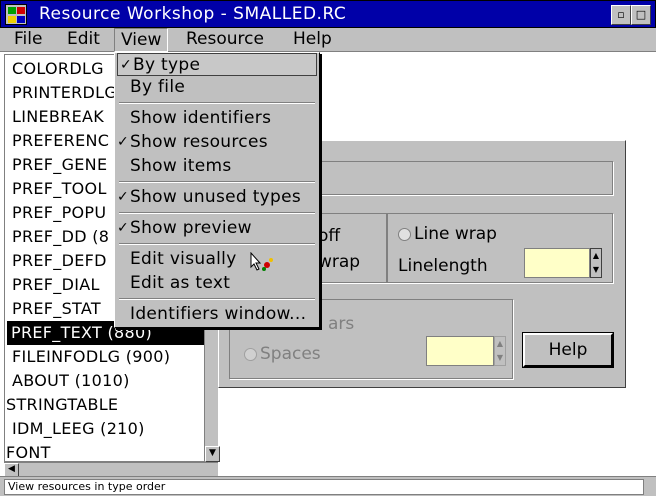  What do you see at coordinates (341, 324) in the screenshot?
I see `chars-label: ars` at bounding box center [341, 324].